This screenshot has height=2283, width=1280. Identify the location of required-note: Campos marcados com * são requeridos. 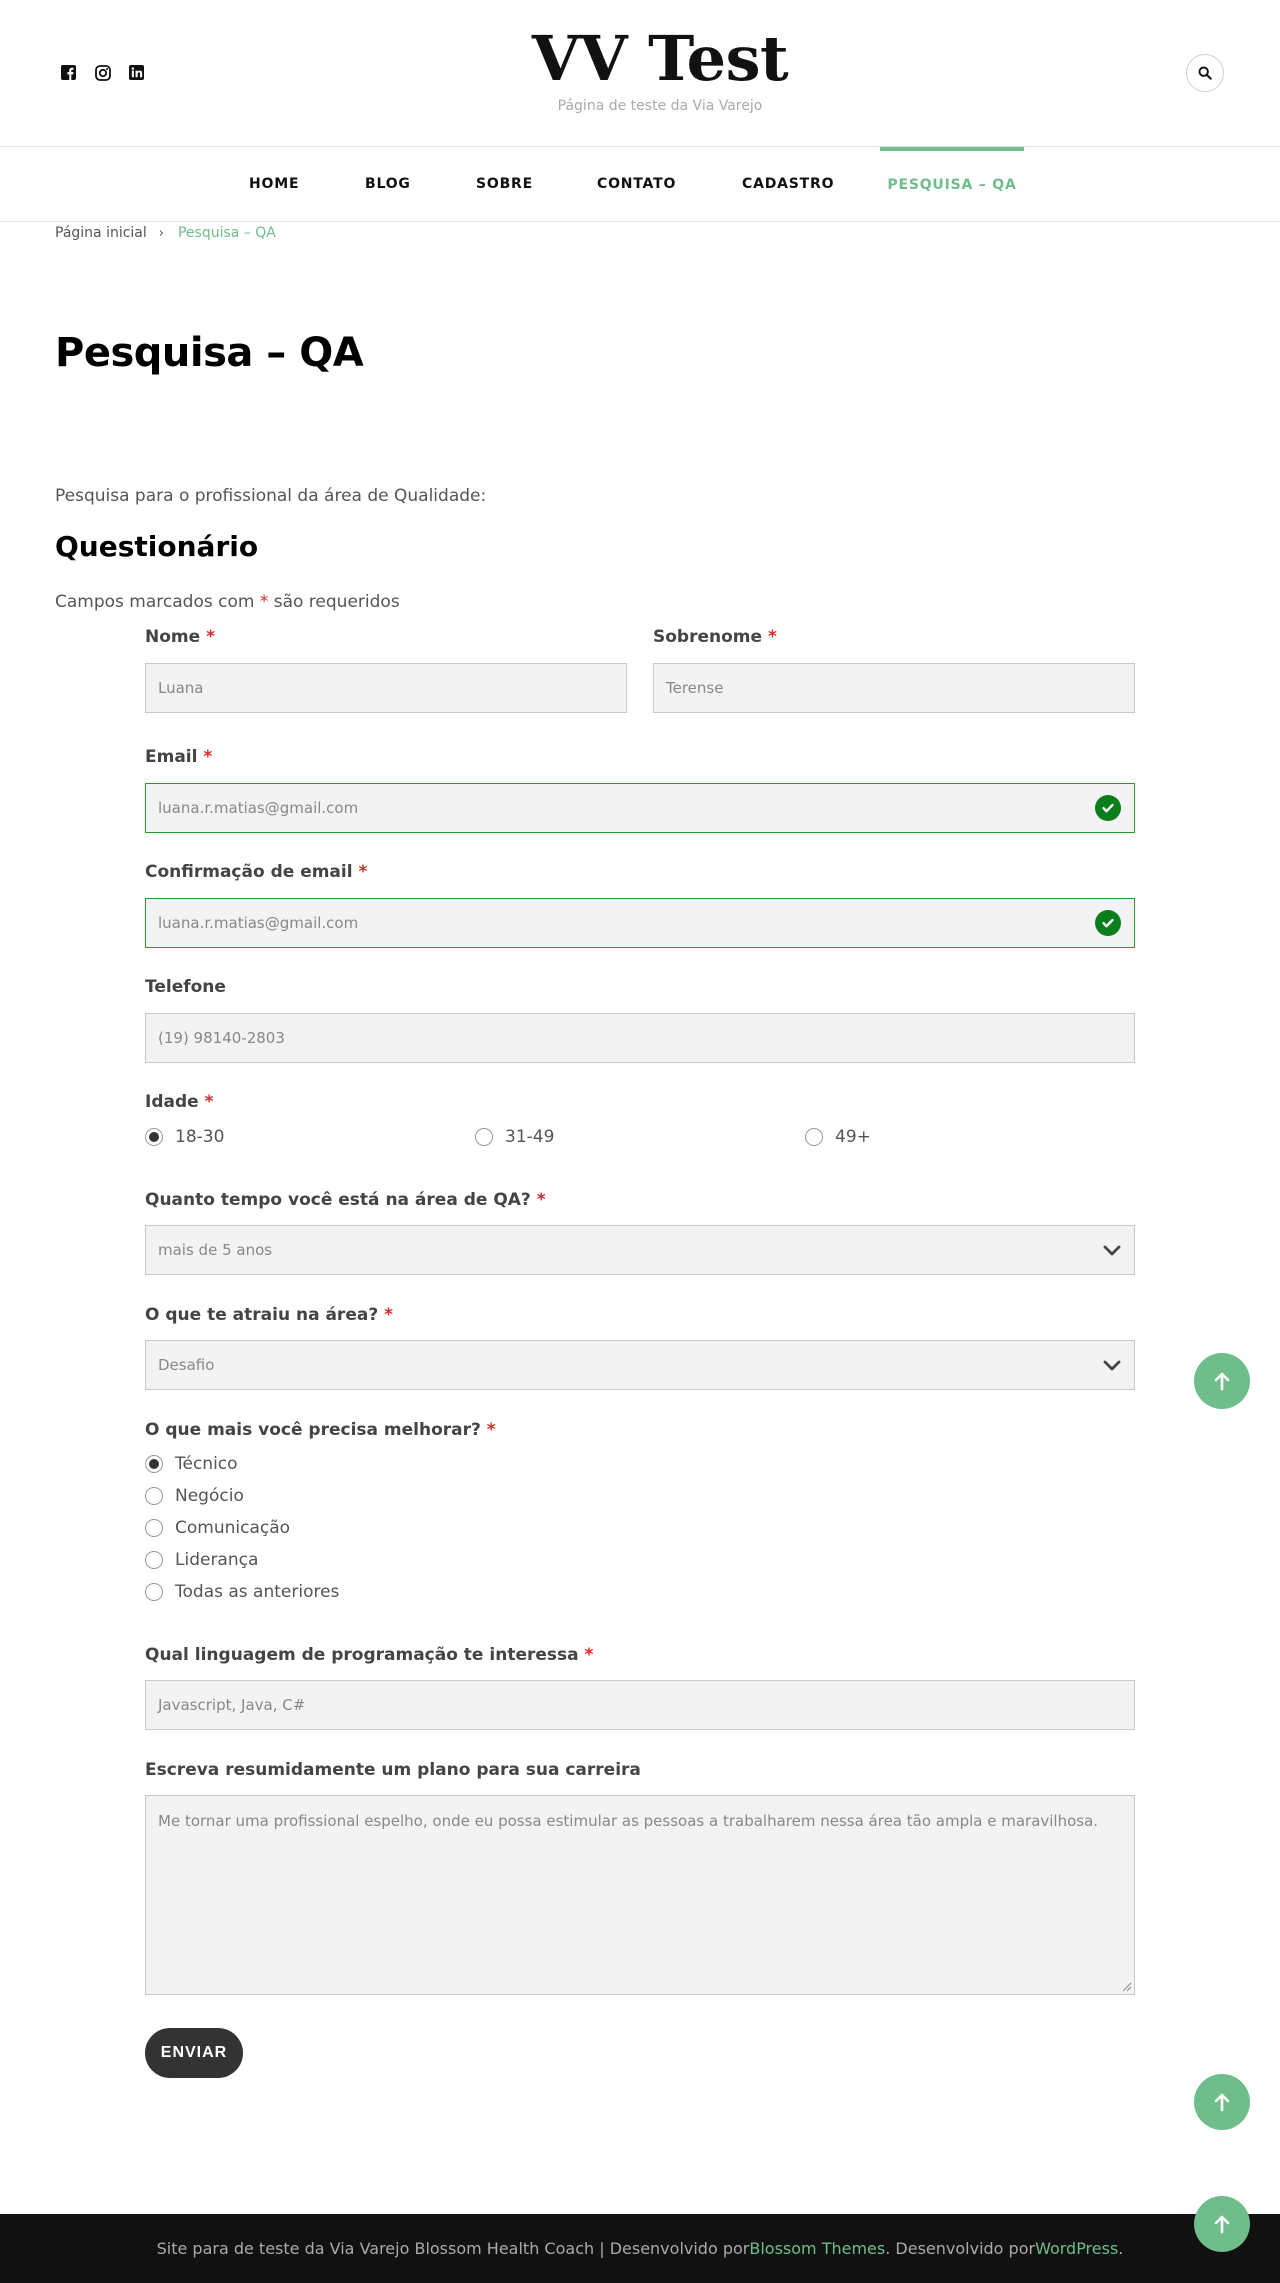
(227, 602).